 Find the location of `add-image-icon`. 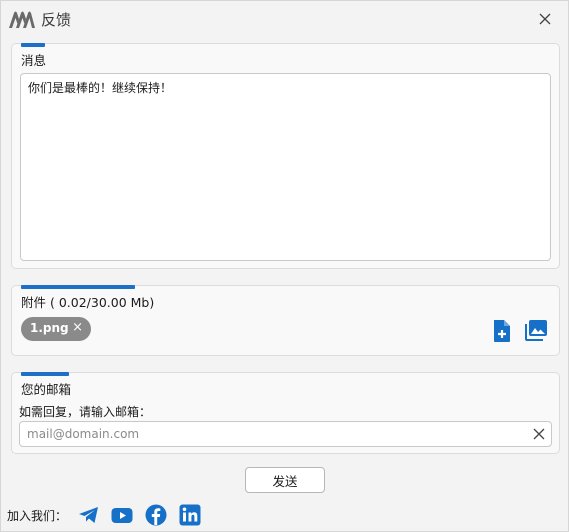

add-image-icon is located at coordinates (536, 330).